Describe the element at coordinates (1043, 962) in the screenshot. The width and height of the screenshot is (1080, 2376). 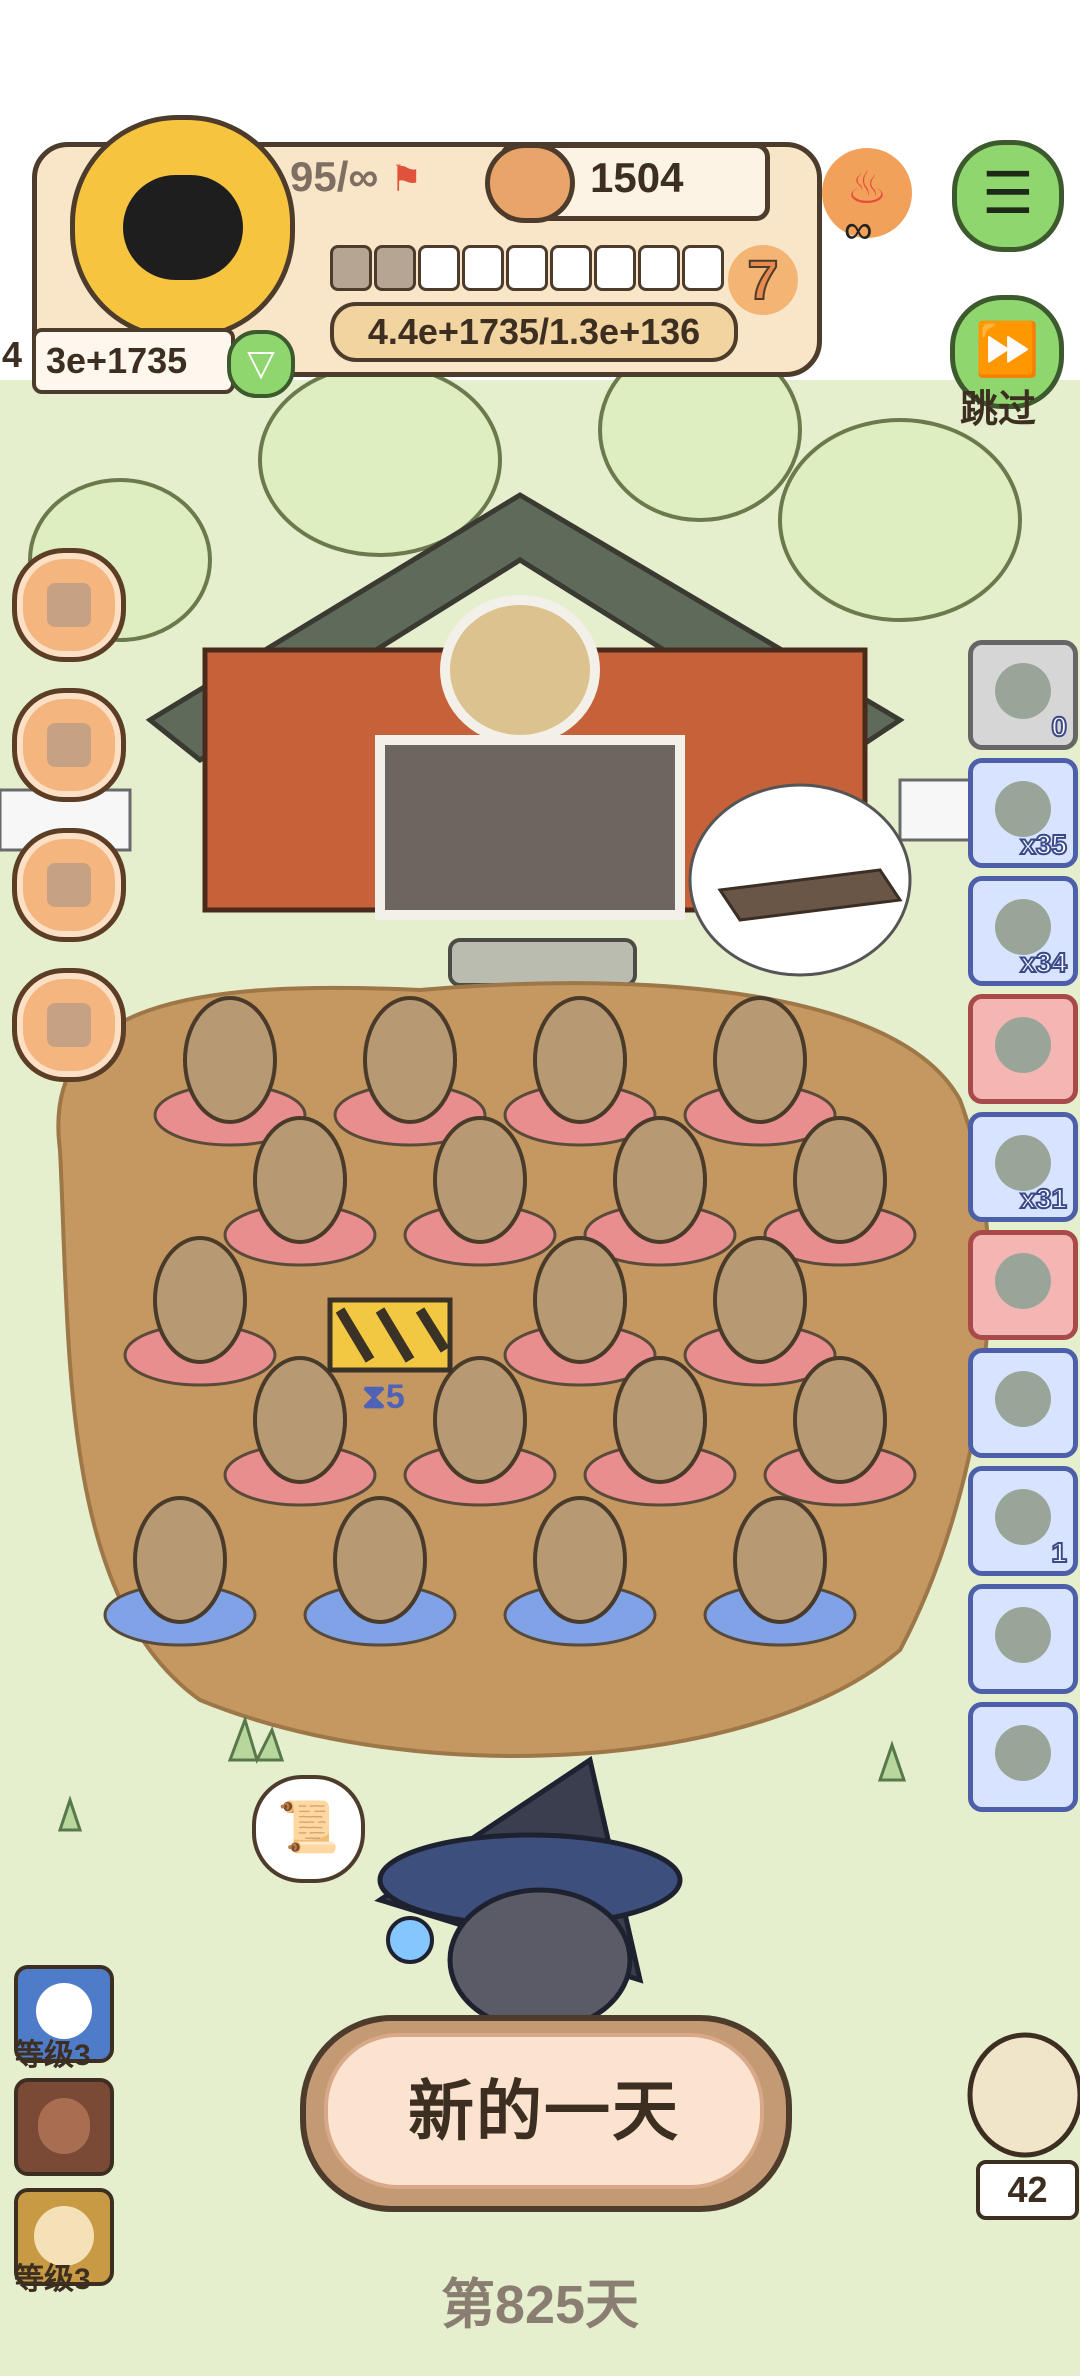
I see `side-item-count: x34` at that location.